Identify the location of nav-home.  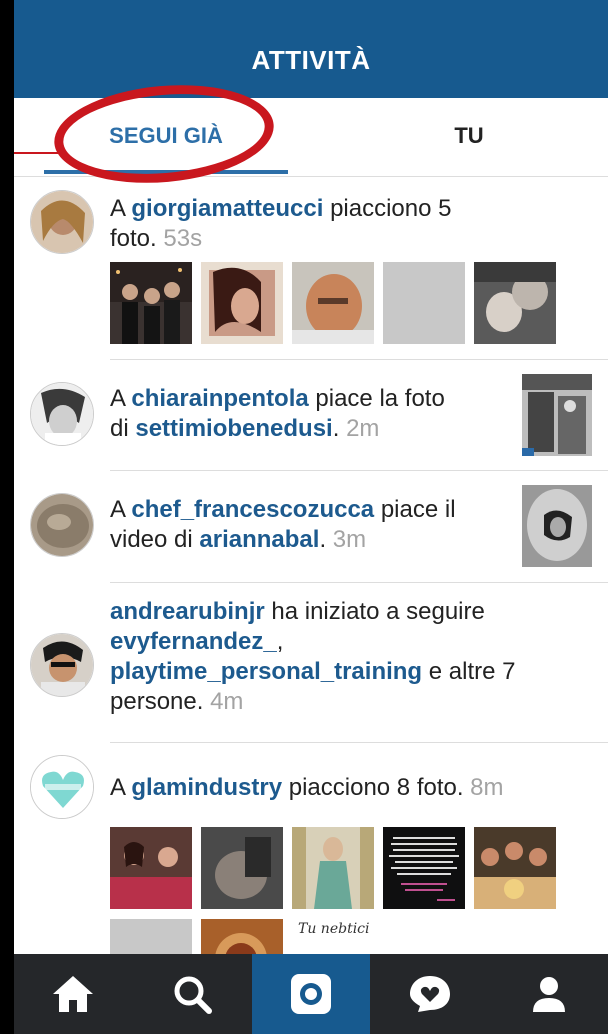
(73, 994).